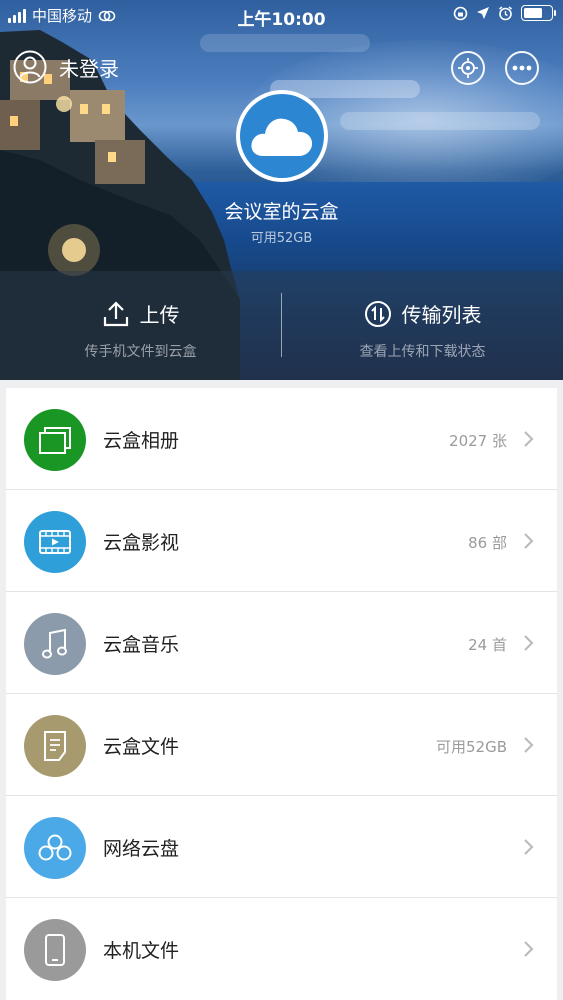  What do you see at coordinates (140, 352) in the screenshot?
I see `upload-subtitle: 传手机文件到云盒` at bounding box center [140, 352].